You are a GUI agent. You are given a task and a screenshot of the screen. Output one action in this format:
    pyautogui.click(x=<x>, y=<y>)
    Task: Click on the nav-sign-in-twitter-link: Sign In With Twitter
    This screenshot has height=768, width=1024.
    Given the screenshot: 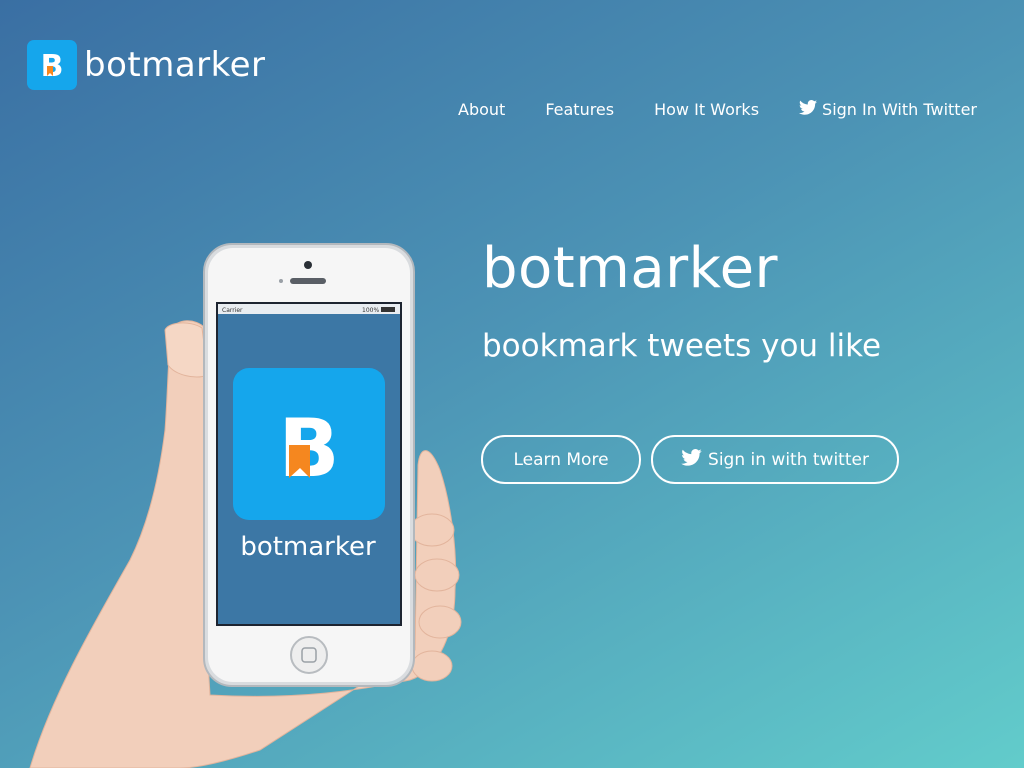 What is the action you would take?
    pyautogui.click(x=888, y=109)
    